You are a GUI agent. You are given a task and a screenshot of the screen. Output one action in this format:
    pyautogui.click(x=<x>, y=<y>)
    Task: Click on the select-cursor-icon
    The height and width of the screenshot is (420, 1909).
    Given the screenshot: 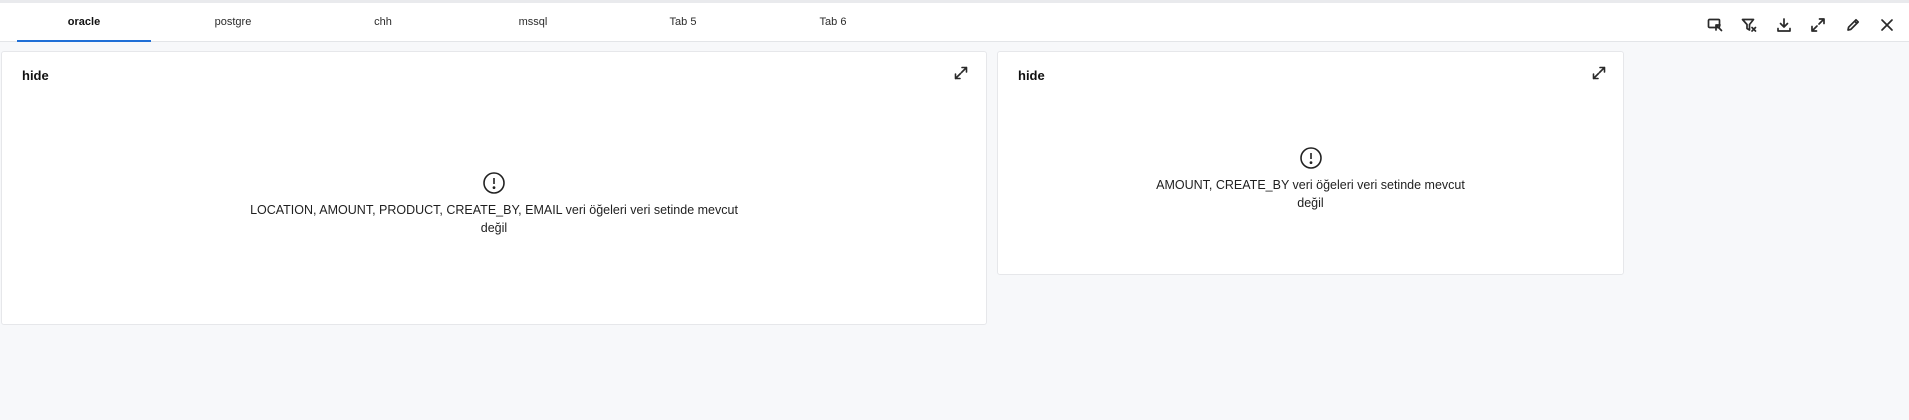 What is the action you would take?
    pyautogui.click(x=1715, y=25)
    